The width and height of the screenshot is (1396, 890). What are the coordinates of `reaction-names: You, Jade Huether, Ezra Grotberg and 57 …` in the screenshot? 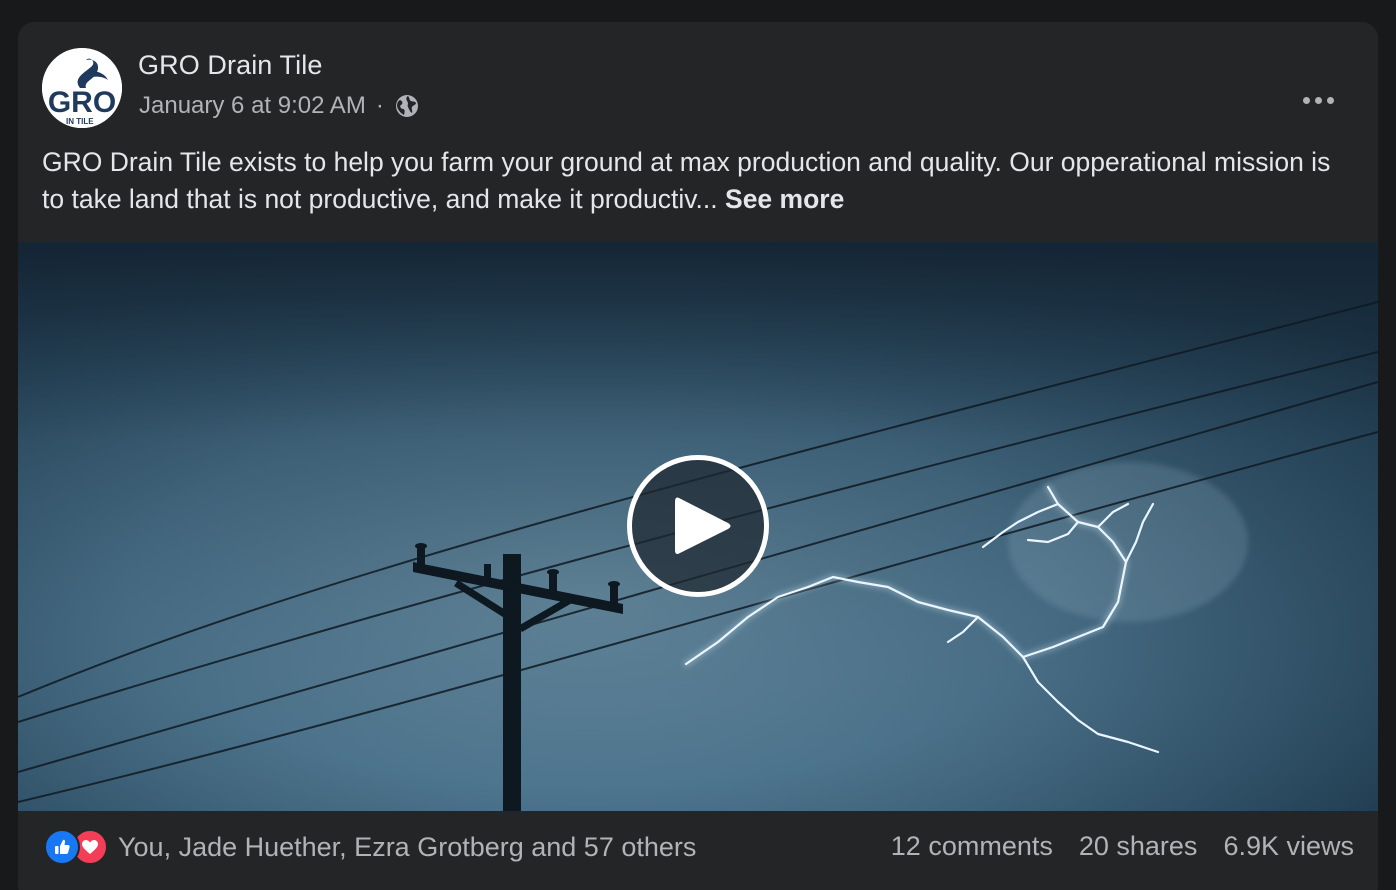 It's located at (407, 847).